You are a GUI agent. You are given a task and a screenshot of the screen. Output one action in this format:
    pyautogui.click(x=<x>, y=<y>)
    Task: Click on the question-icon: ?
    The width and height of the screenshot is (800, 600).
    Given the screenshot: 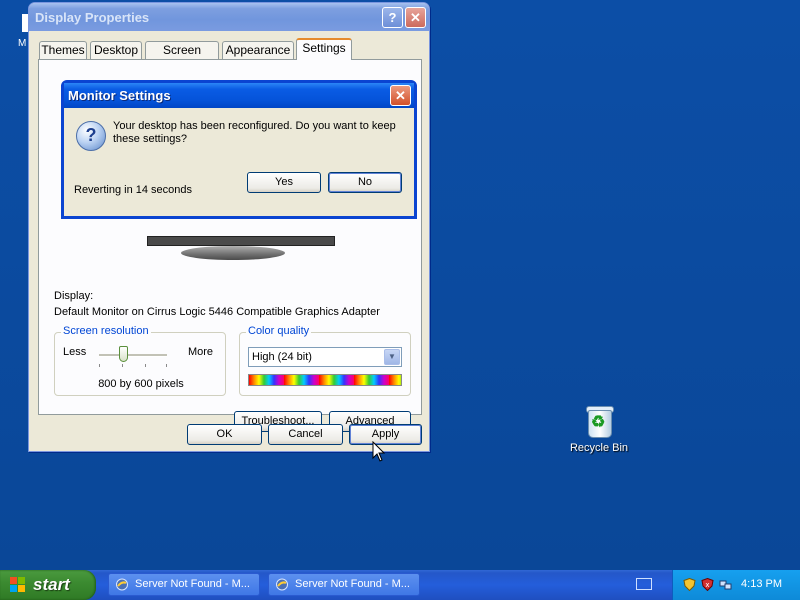 What is the action you would take?
    pyautogui.click(x=91, y=136)
    